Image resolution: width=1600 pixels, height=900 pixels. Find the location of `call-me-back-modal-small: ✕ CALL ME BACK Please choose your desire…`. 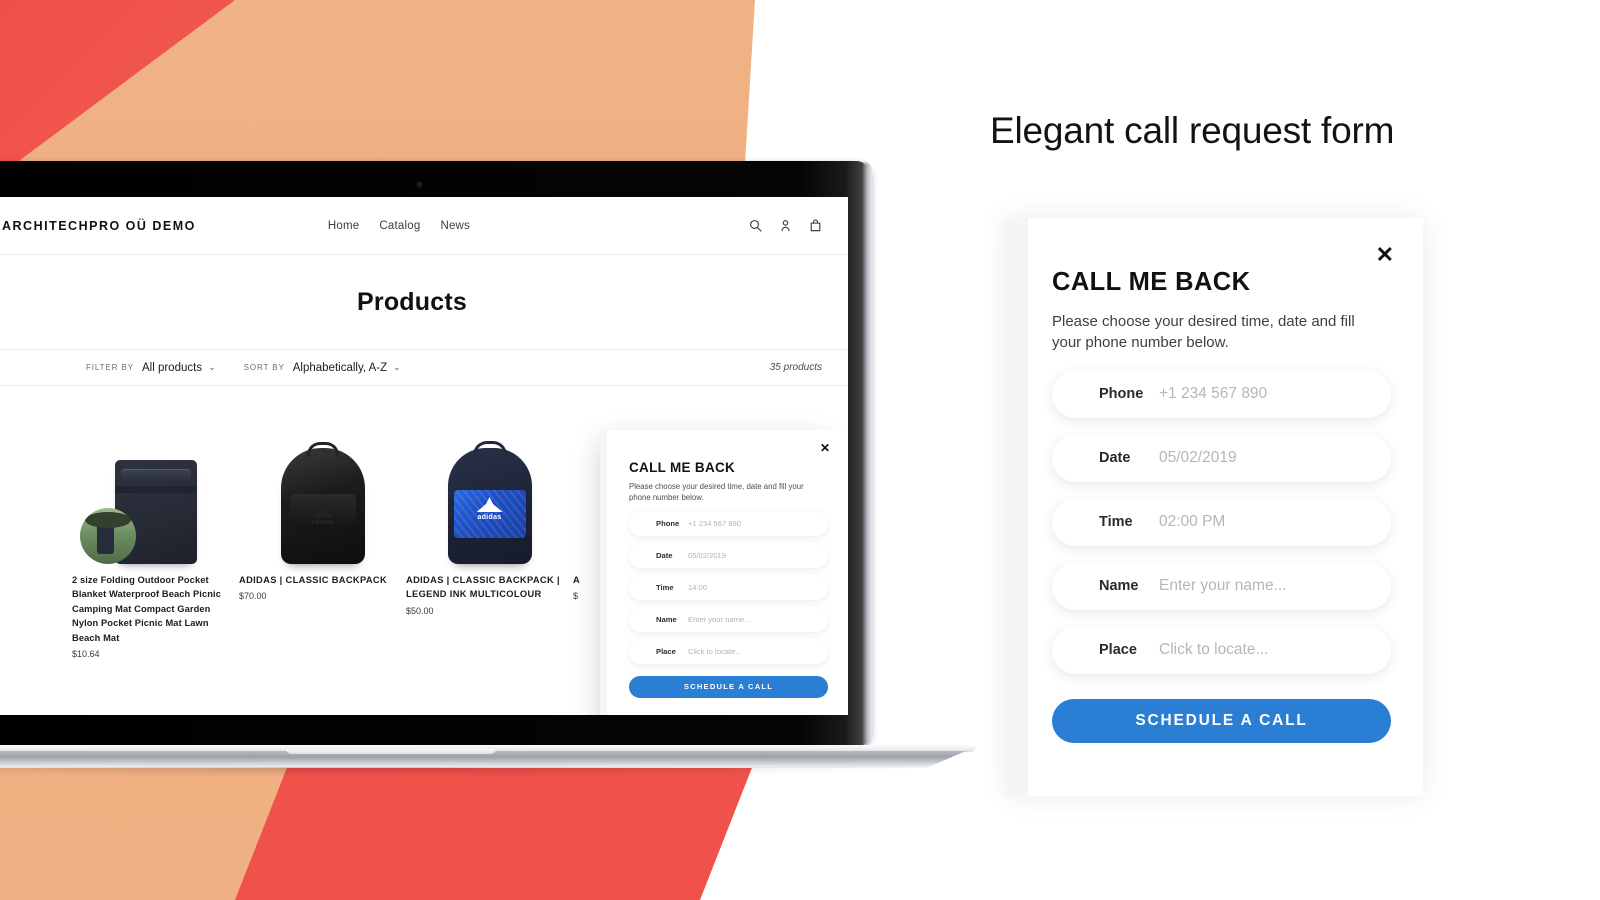

call-me-back-modal-small: ✕ CALL ME BACK Please choose your desire… is located at coordinates (724, 572).